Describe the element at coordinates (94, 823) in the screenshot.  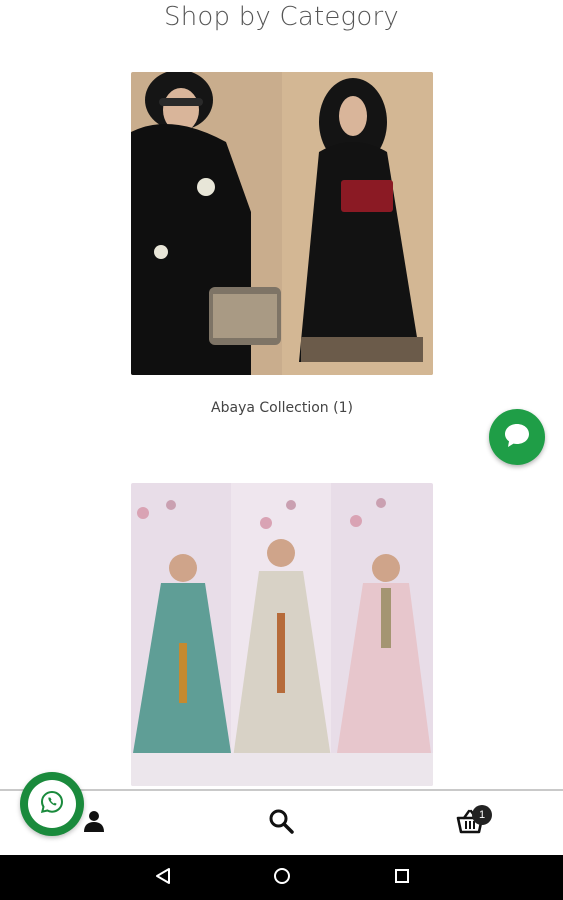
I see `user-icon` at that location.